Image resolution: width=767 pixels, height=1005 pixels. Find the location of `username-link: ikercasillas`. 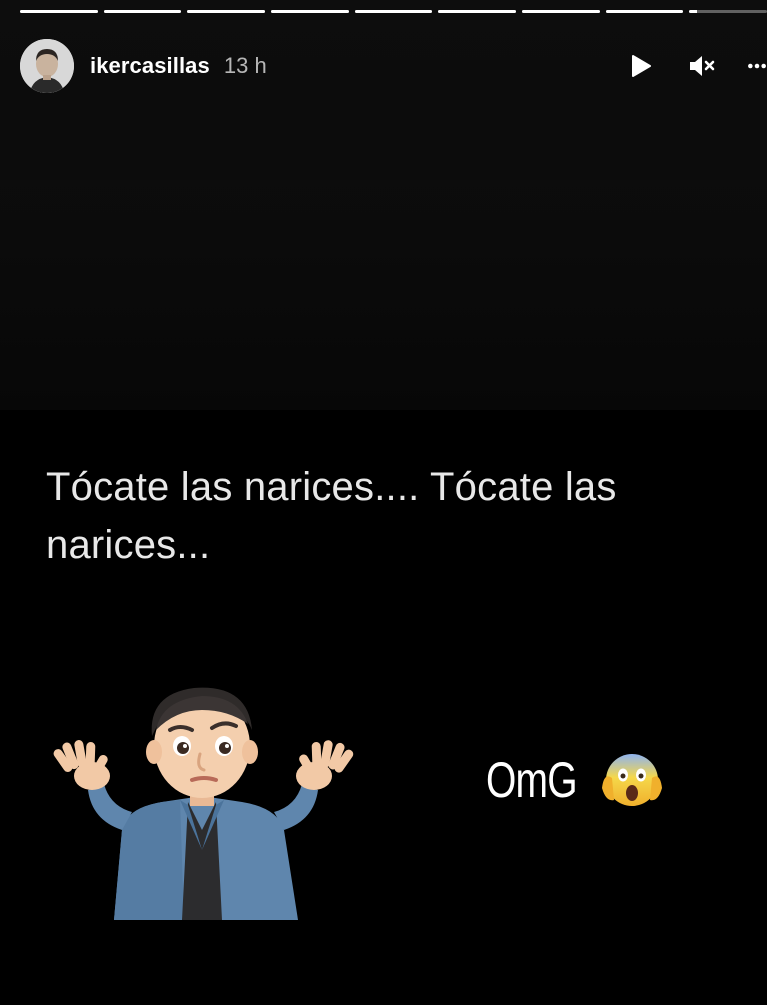

username-link: ikercasillas is located at coordinates (150, 66).